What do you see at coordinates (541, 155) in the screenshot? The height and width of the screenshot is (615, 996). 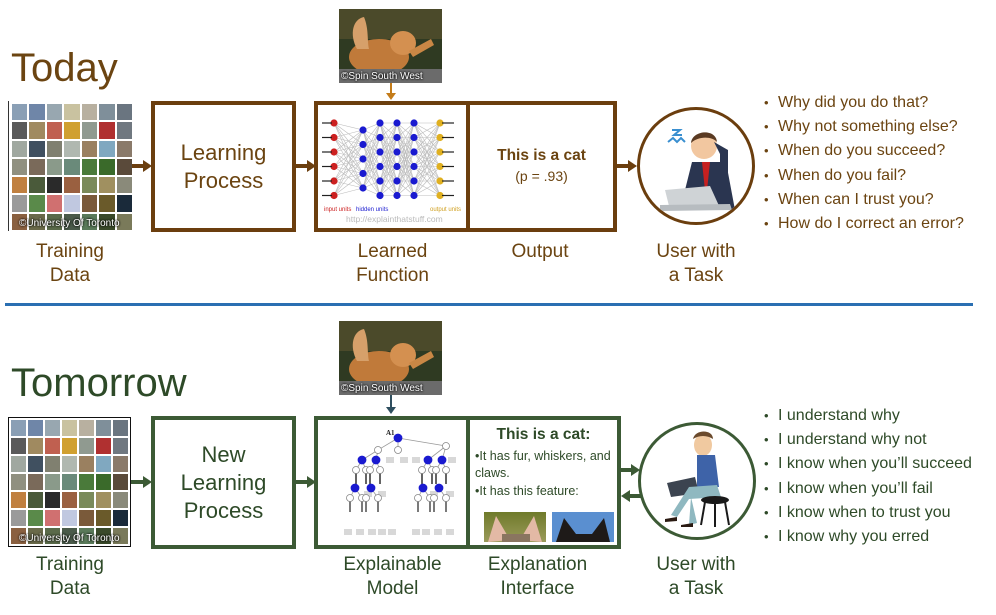 I see `output-title: This is a cat` at bounding box center [541, 155].